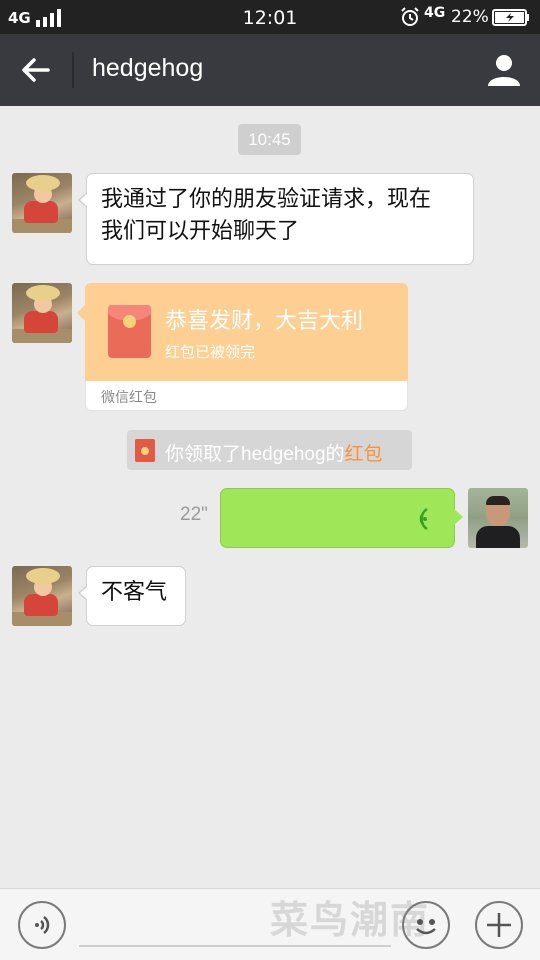 The width and height of the screenshot is (540, 960). I want to click on nav-divider, so click(73, 70).